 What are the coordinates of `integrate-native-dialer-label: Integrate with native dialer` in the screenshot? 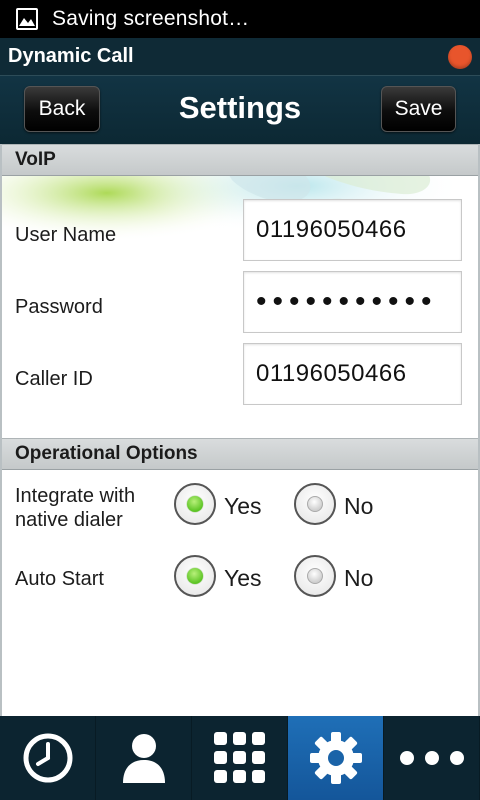 It's located at (75, 508).